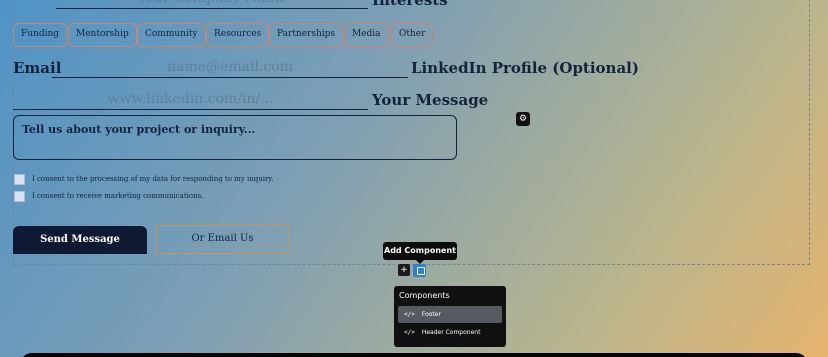 This screenshot has height=357, width=828. I want to click on component-item-header: </> Header Component, so click(450, 332).